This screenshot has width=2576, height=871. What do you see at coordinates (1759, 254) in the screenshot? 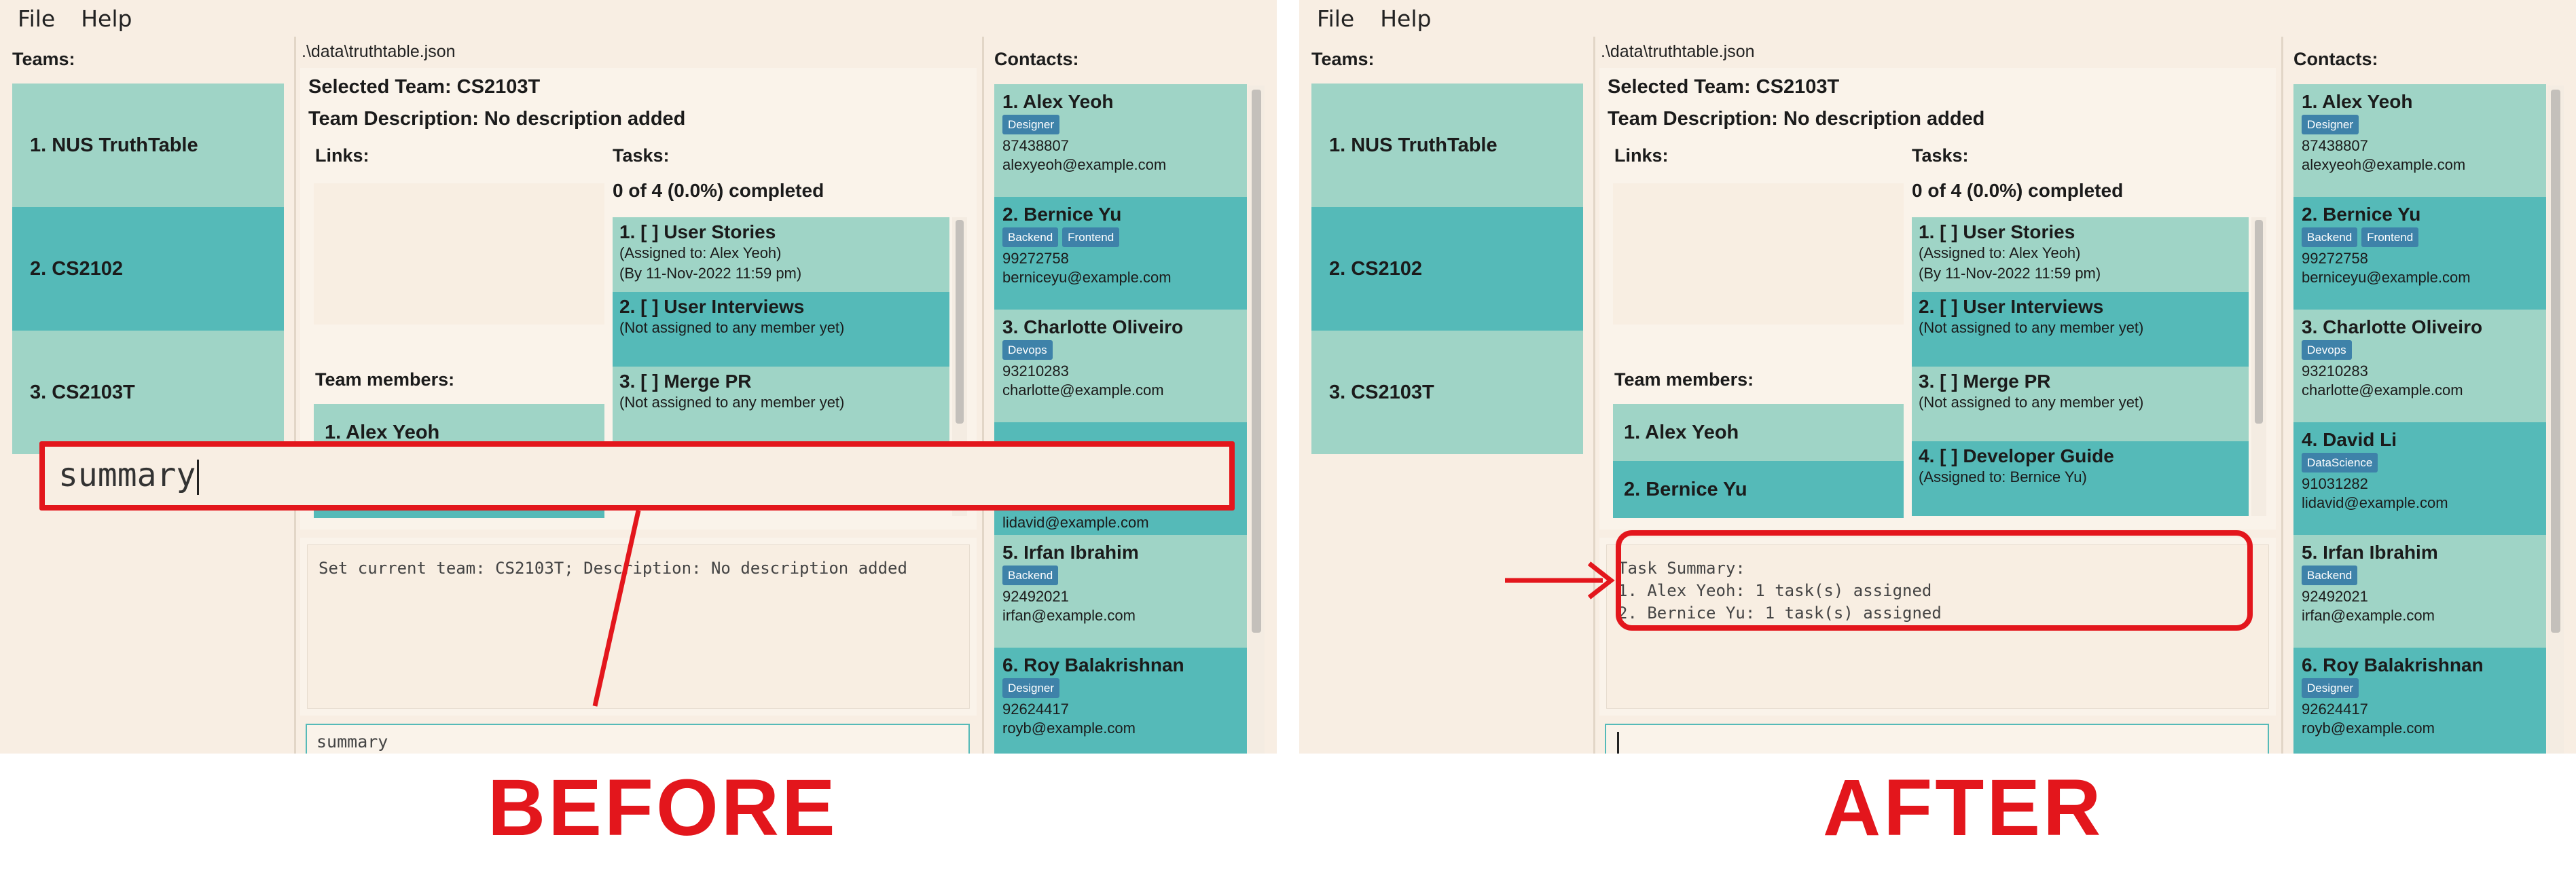
I see `links-list` at bounding box center [1759, 254].